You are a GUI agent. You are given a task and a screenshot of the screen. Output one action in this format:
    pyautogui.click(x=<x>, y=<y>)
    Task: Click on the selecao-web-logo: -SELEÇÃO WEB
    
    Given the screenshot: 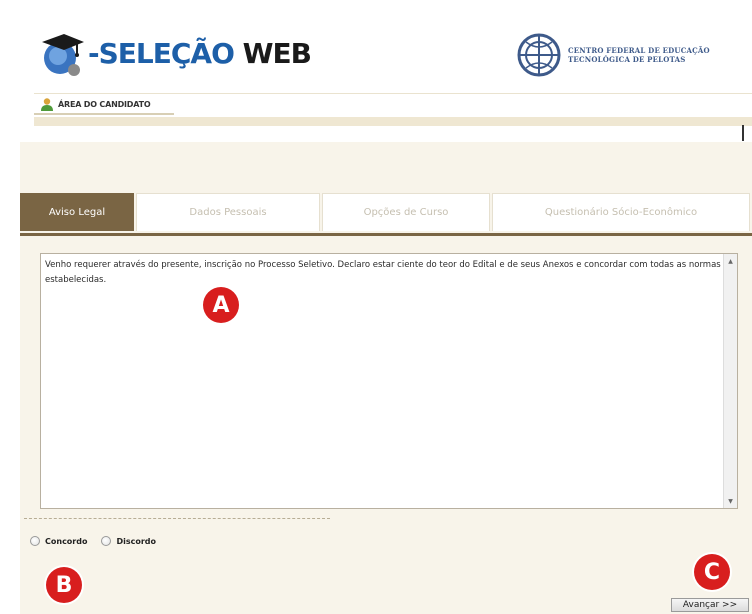 What is the action you would take?
    pyautogui.click(x=176, y=54)
    